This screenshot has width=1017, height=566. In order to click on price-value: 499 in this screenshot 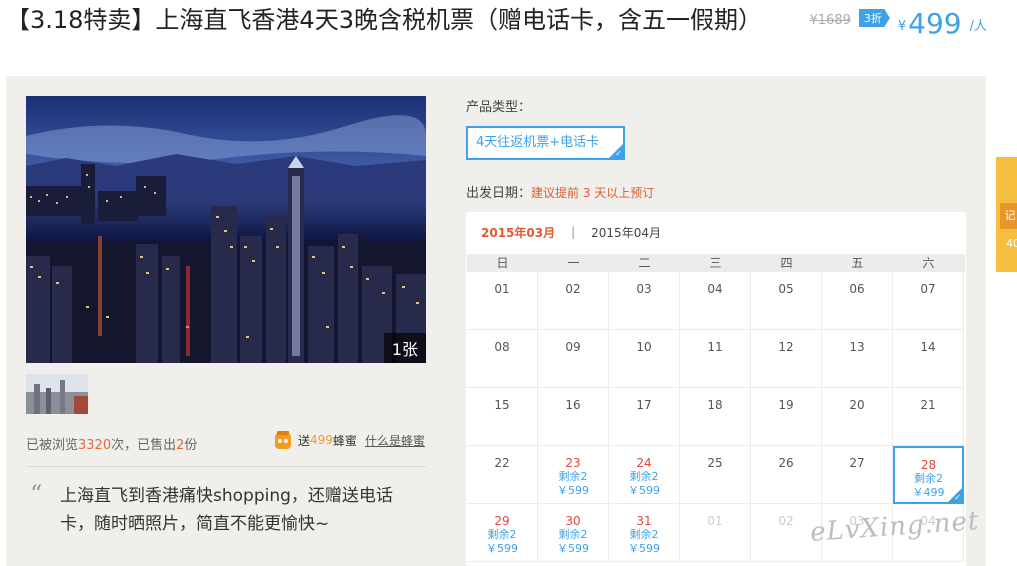, I will do `click(935, 23)`.